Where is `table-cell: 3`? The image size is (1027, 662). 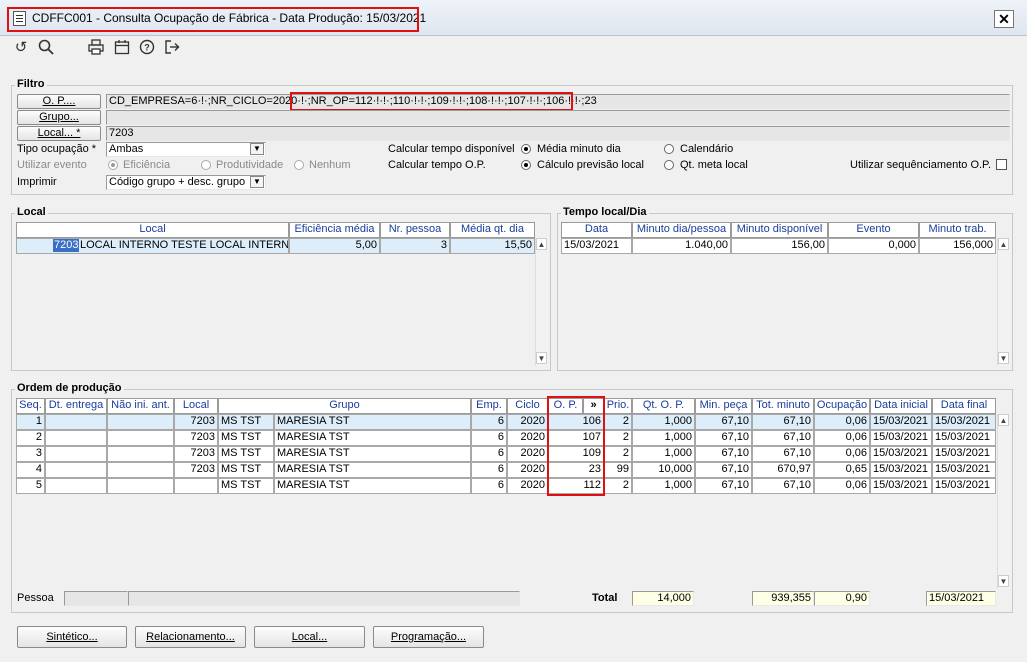 table-cell: 3 is located at coordinates (30, 454).